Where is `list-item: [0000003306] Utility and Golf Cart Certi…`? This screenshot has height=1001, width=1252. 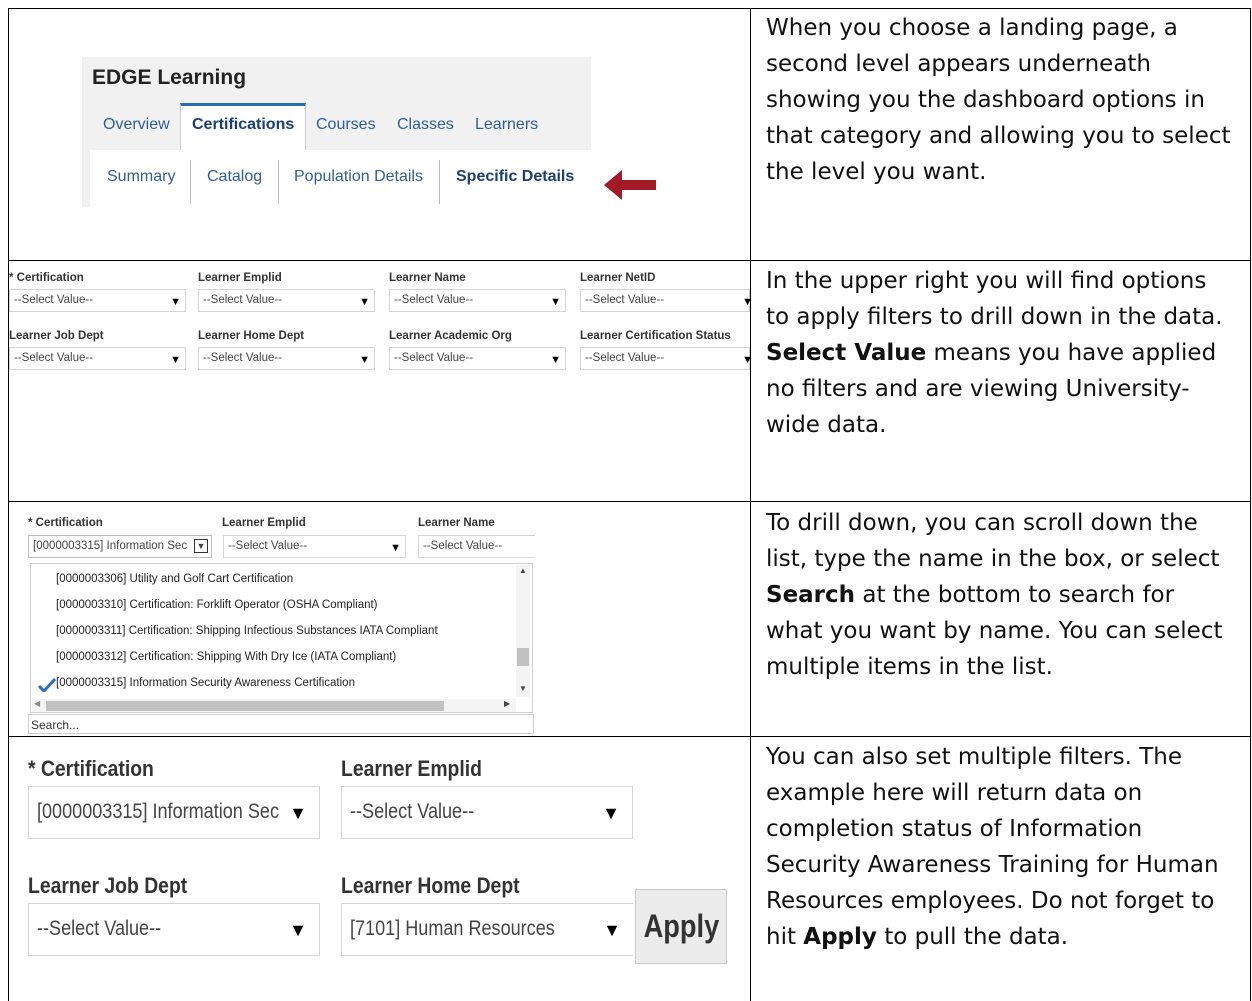 list-item: [0000003306] Utility and Golf Cart Certi… is located at coordinates (174, 579).